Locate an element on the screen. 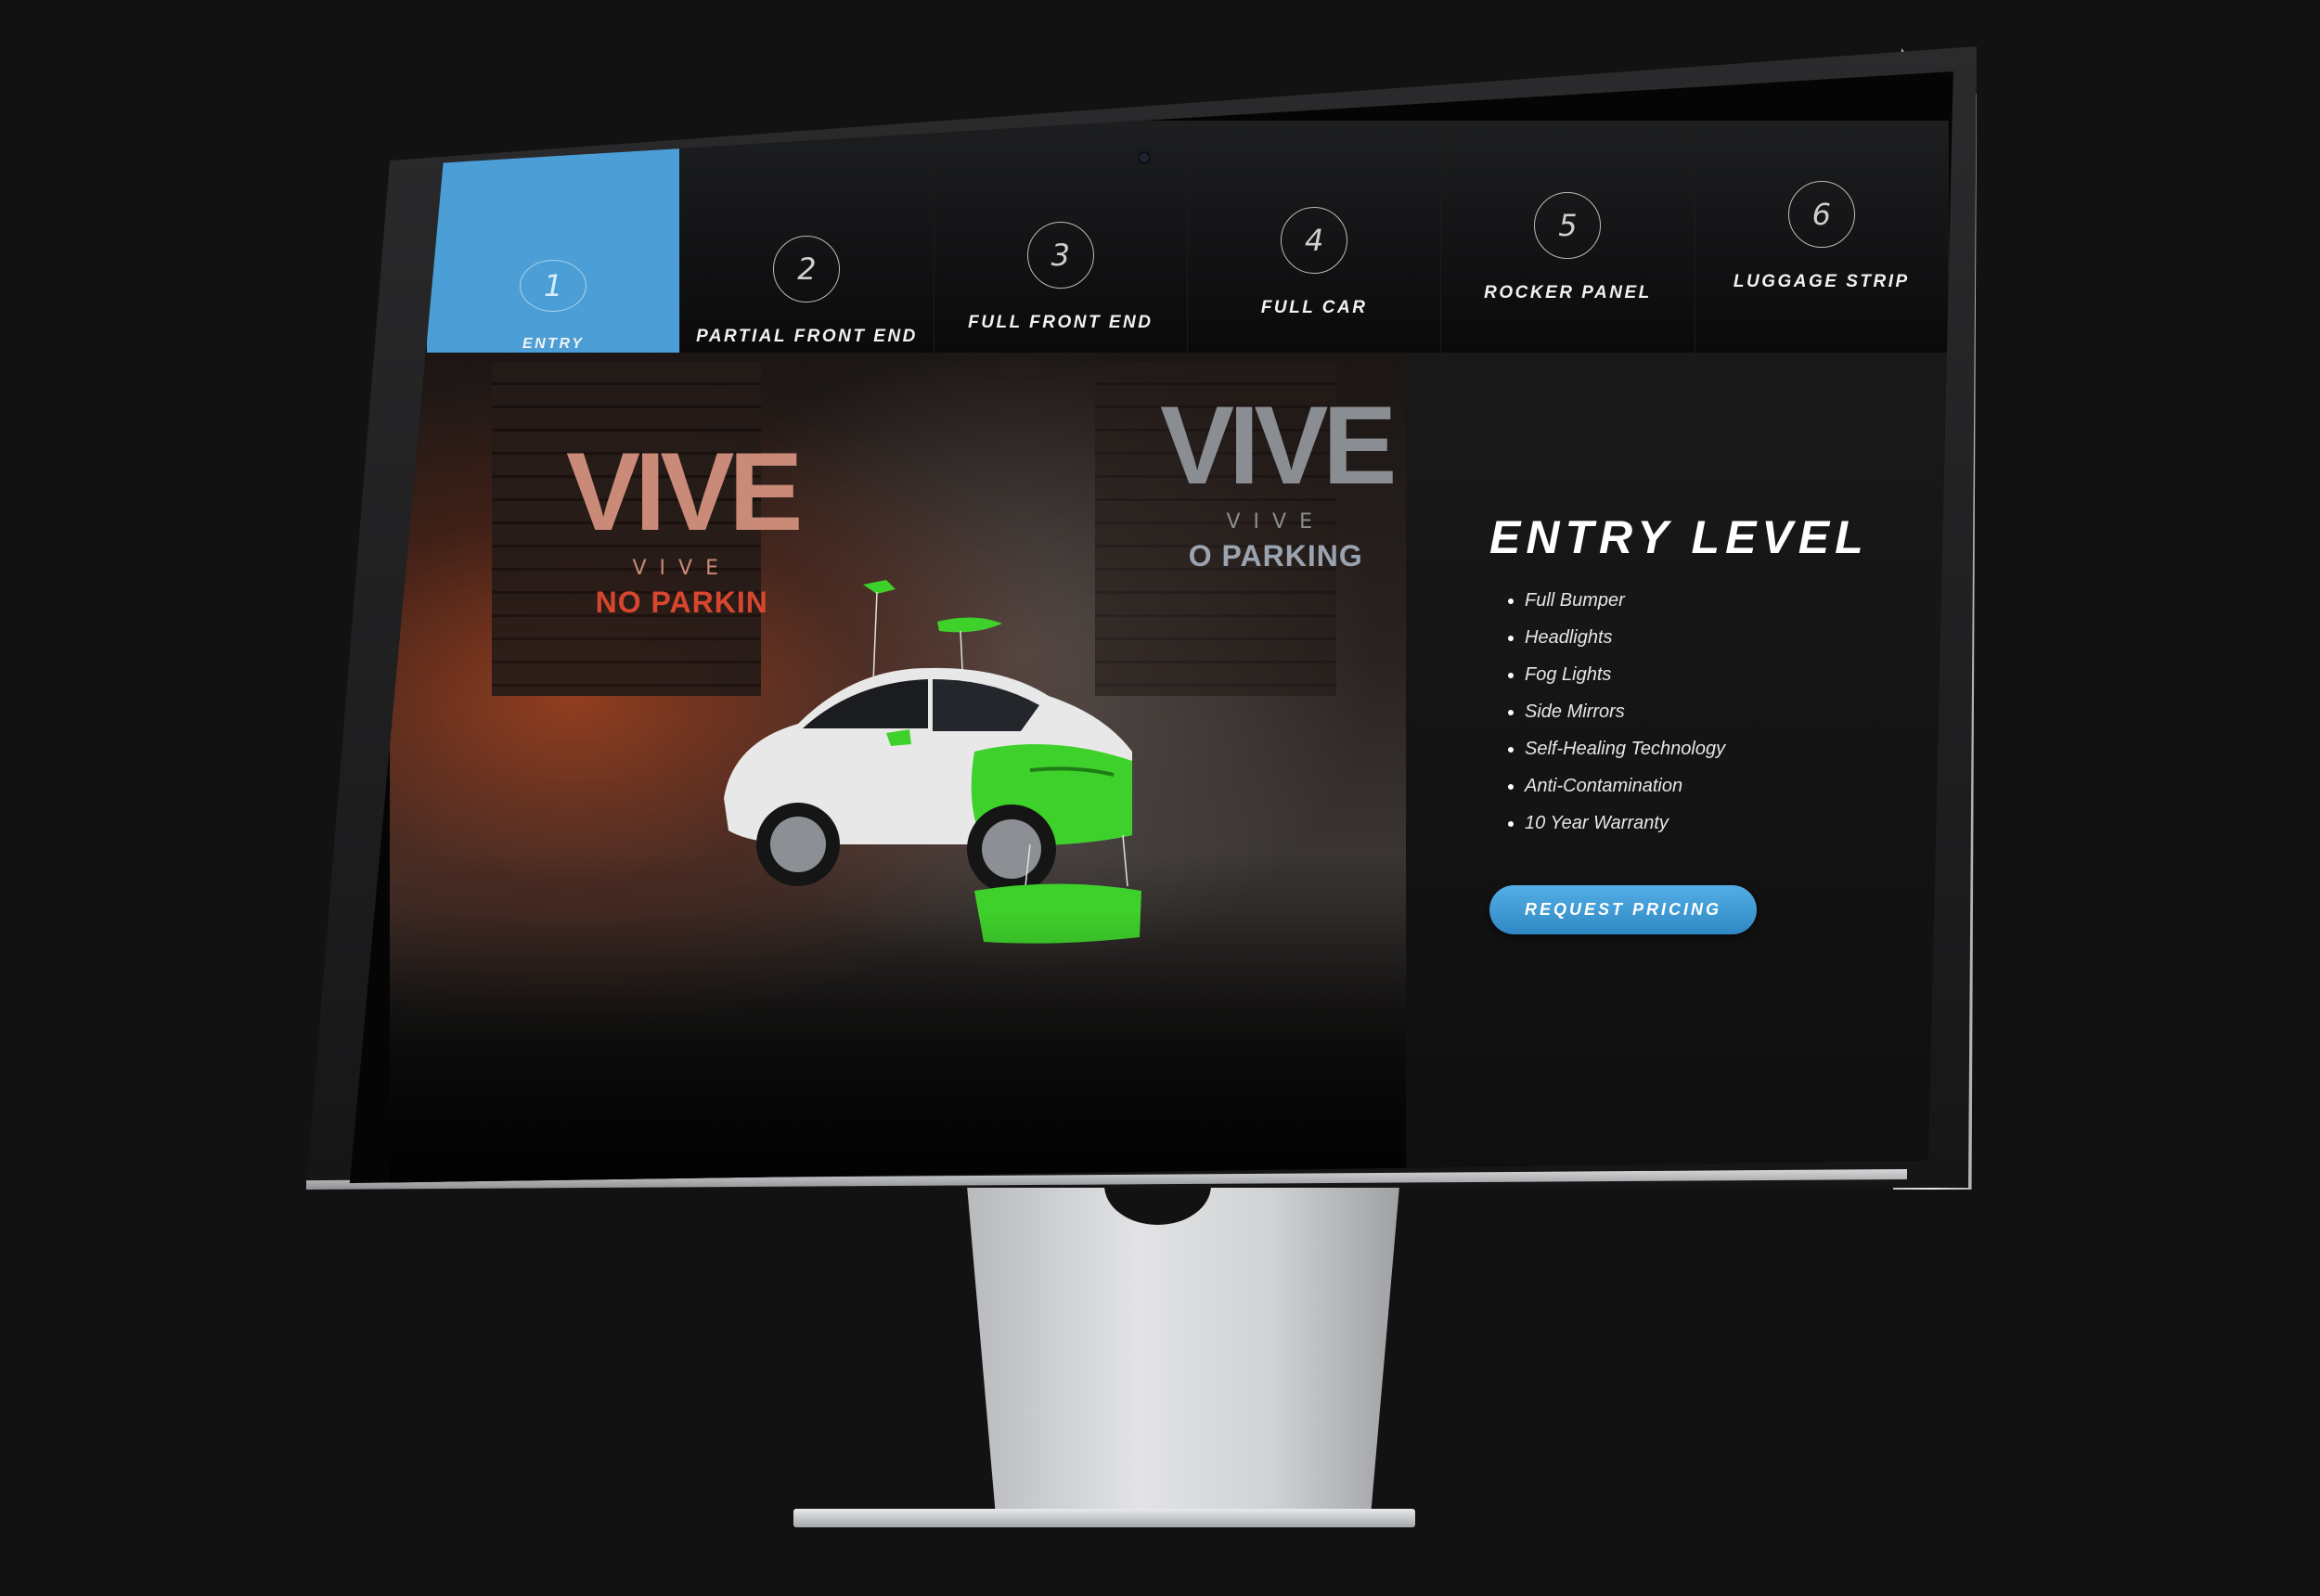  list-item: 10 Year Warranty is located at coordinates (1731, 824).